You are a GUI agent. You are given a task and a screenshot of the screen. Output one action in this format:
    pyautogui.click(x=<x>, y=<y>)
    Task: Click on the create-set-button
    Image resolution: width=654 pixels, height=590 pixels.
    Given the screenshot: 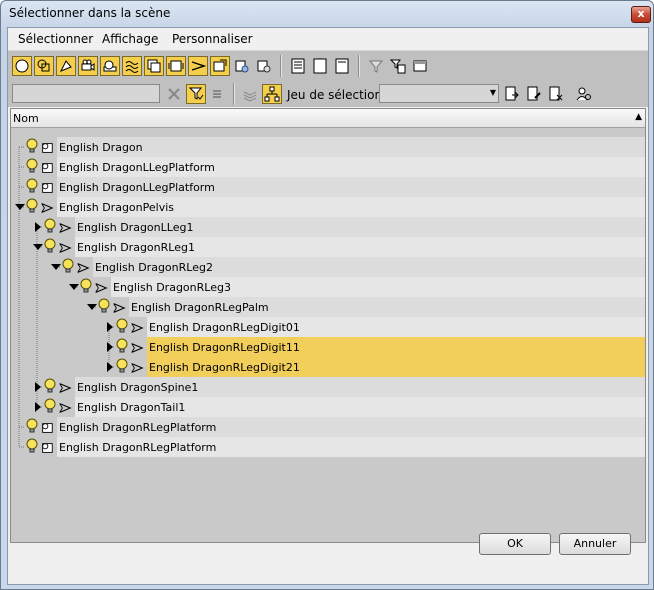 What is the action you would take?
    pyautogui.click(x=512, y=94)
    